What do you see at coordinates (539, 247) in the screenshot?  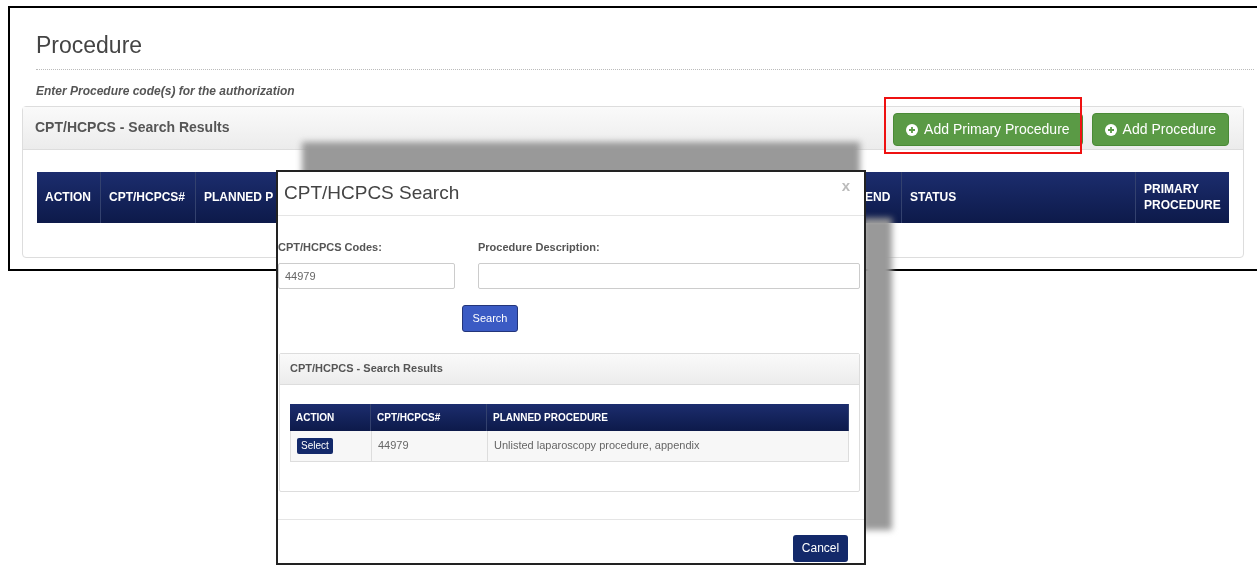 I see `field-label: Procedure Description:` at bounding box center [539, 247].